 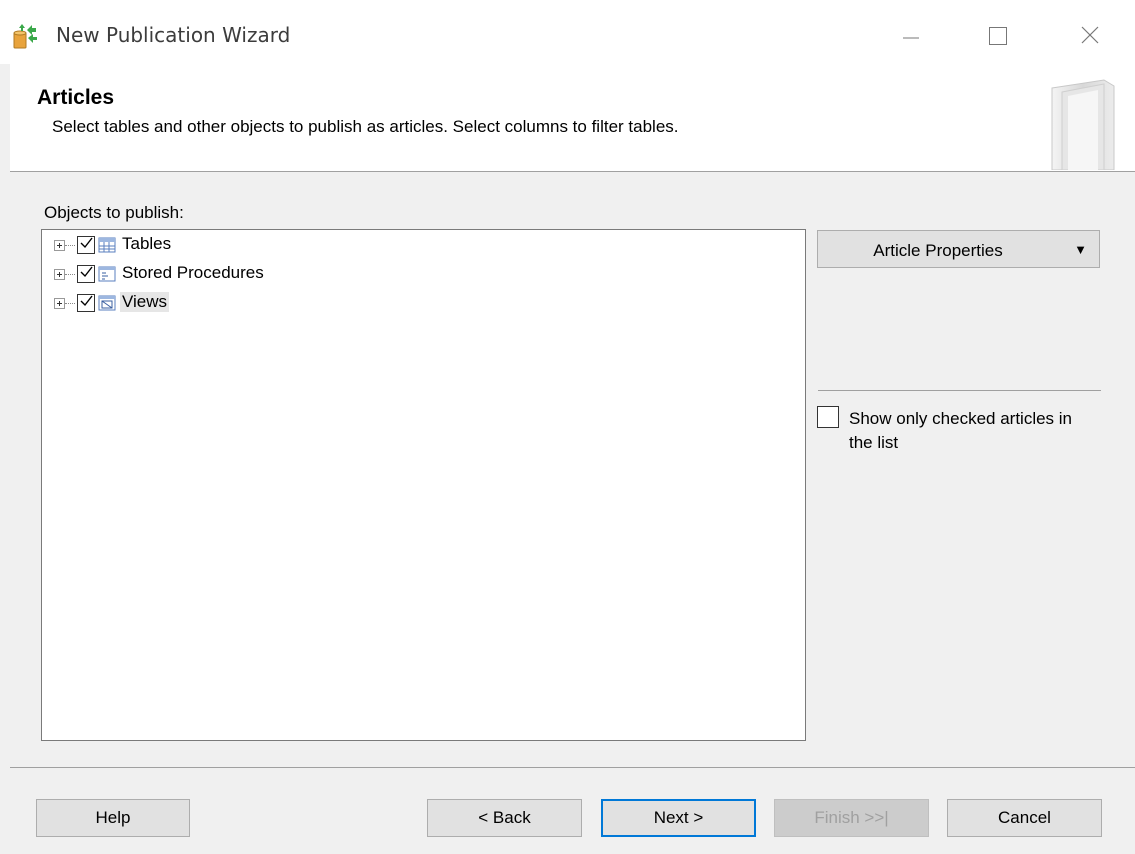 I want to click on tree-item-views: Views, so click(x=204, y=304).